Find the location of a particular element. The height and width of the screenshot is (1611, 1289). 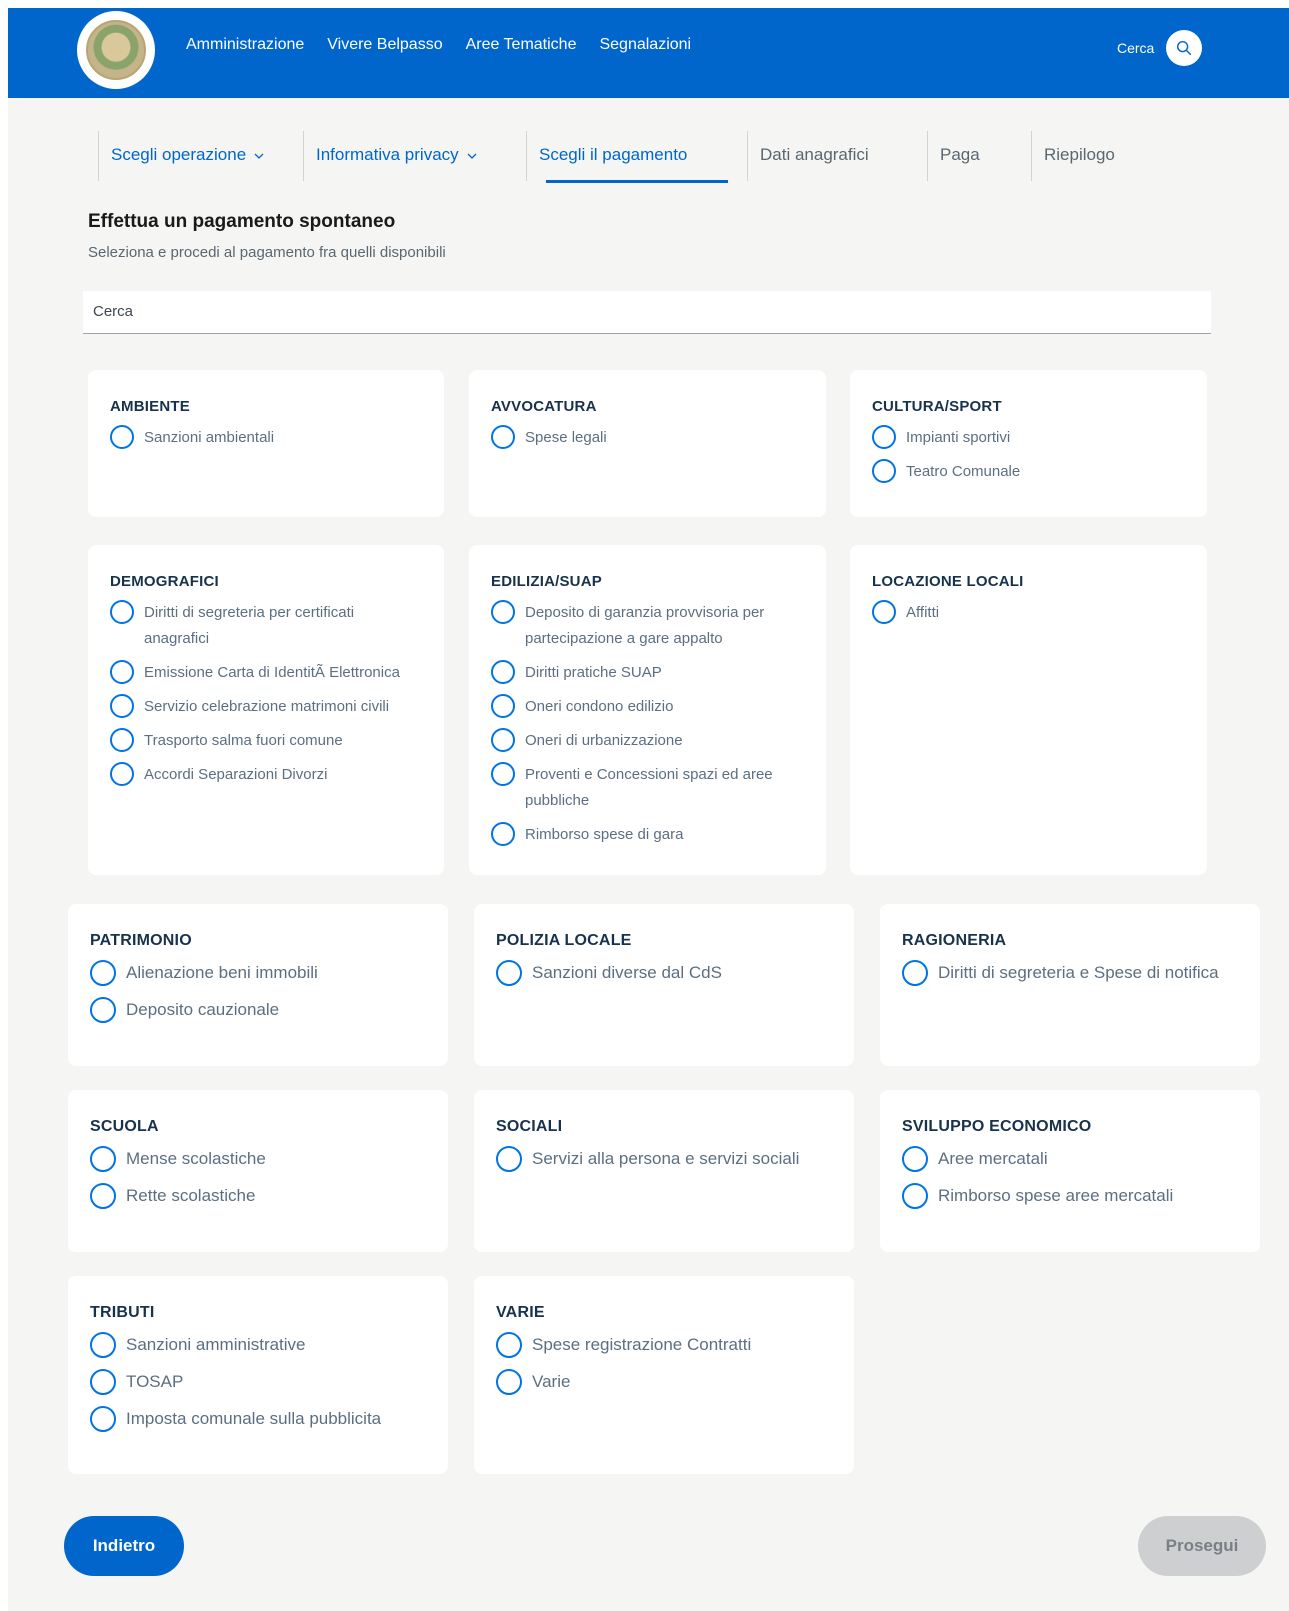

category-title: PATRIMONIO is located at coordinates (141, 940).